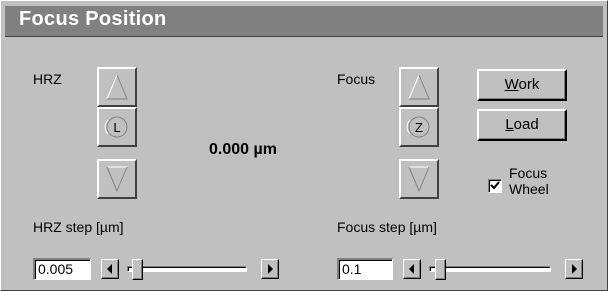  Describe the element at coordinates (365, 269) in the screenshot. I see `focus-step-input: 0.1` at that location.